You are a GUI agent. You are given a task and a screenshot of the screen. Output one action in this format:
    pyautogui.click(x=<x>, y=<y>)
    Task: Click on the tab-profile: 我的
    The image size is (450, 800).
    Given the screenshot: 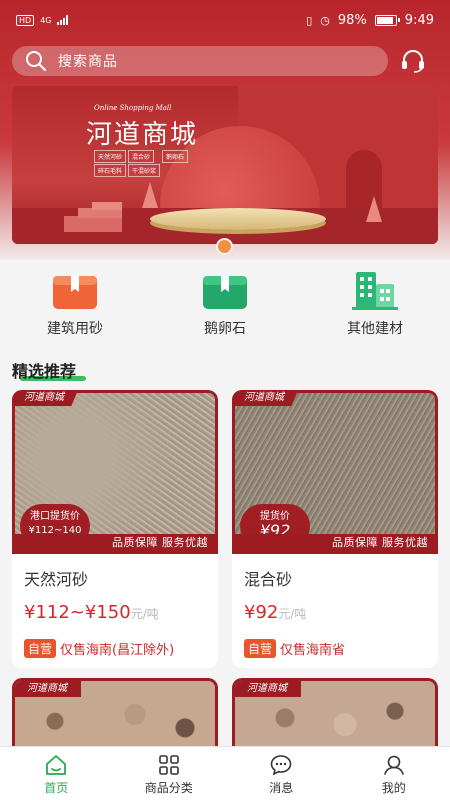 What is the action you would take?
    pyautogui.click(x=394, y=773)
    